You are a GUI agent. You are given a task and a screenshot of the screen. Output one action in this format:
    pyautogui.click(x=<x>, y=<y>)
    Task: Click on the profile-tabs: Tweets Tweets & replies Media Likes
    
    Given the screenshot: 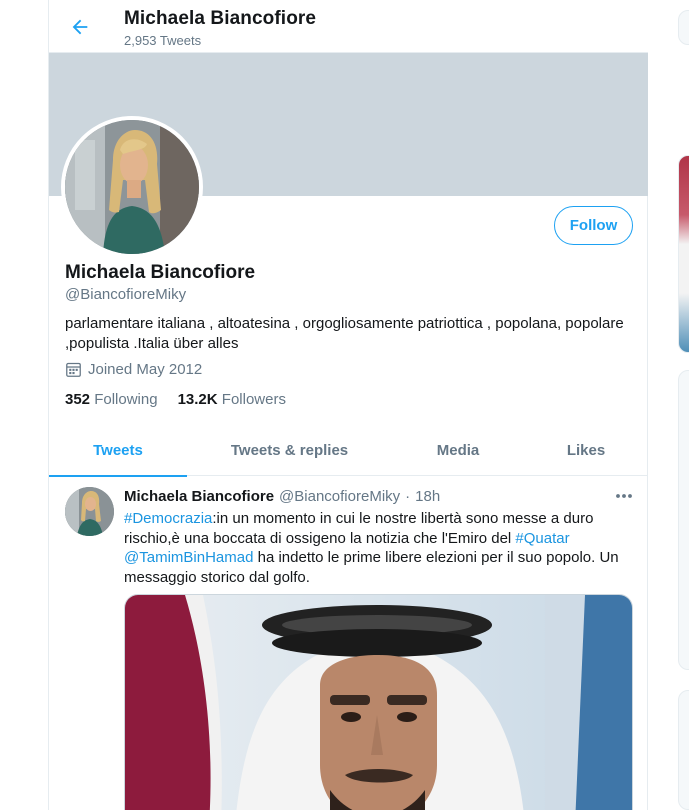 What is the action you would take?
    pyautogui.click(x=348, y=450)
    